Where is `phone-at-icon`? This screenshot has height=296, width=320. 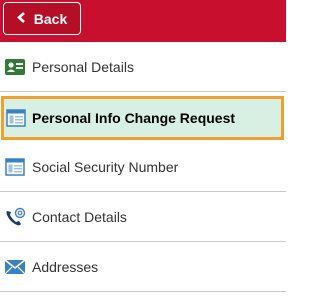
phone-at-icon is located at coordinates (15, 217).